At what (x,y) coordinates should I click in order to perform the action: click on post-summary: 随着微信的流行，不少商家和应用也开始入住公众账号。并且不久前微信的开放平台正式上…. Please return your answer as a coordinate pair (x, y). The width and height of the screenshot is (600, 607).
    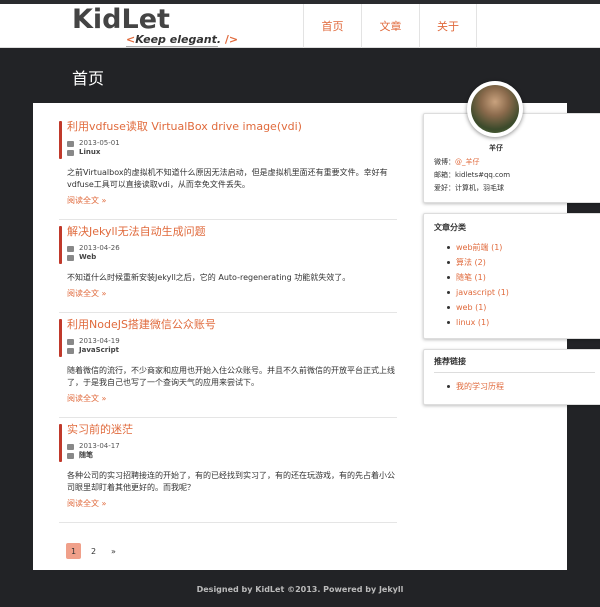
    Looking at the image, I should click on (231, 376).